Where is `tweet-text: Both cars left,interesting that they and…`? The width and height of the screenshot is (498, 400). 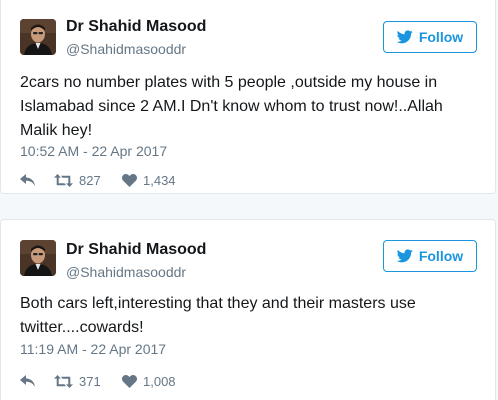 tweet-text: Both cars left,interesting that they and… is located at coordinates (218, 315).